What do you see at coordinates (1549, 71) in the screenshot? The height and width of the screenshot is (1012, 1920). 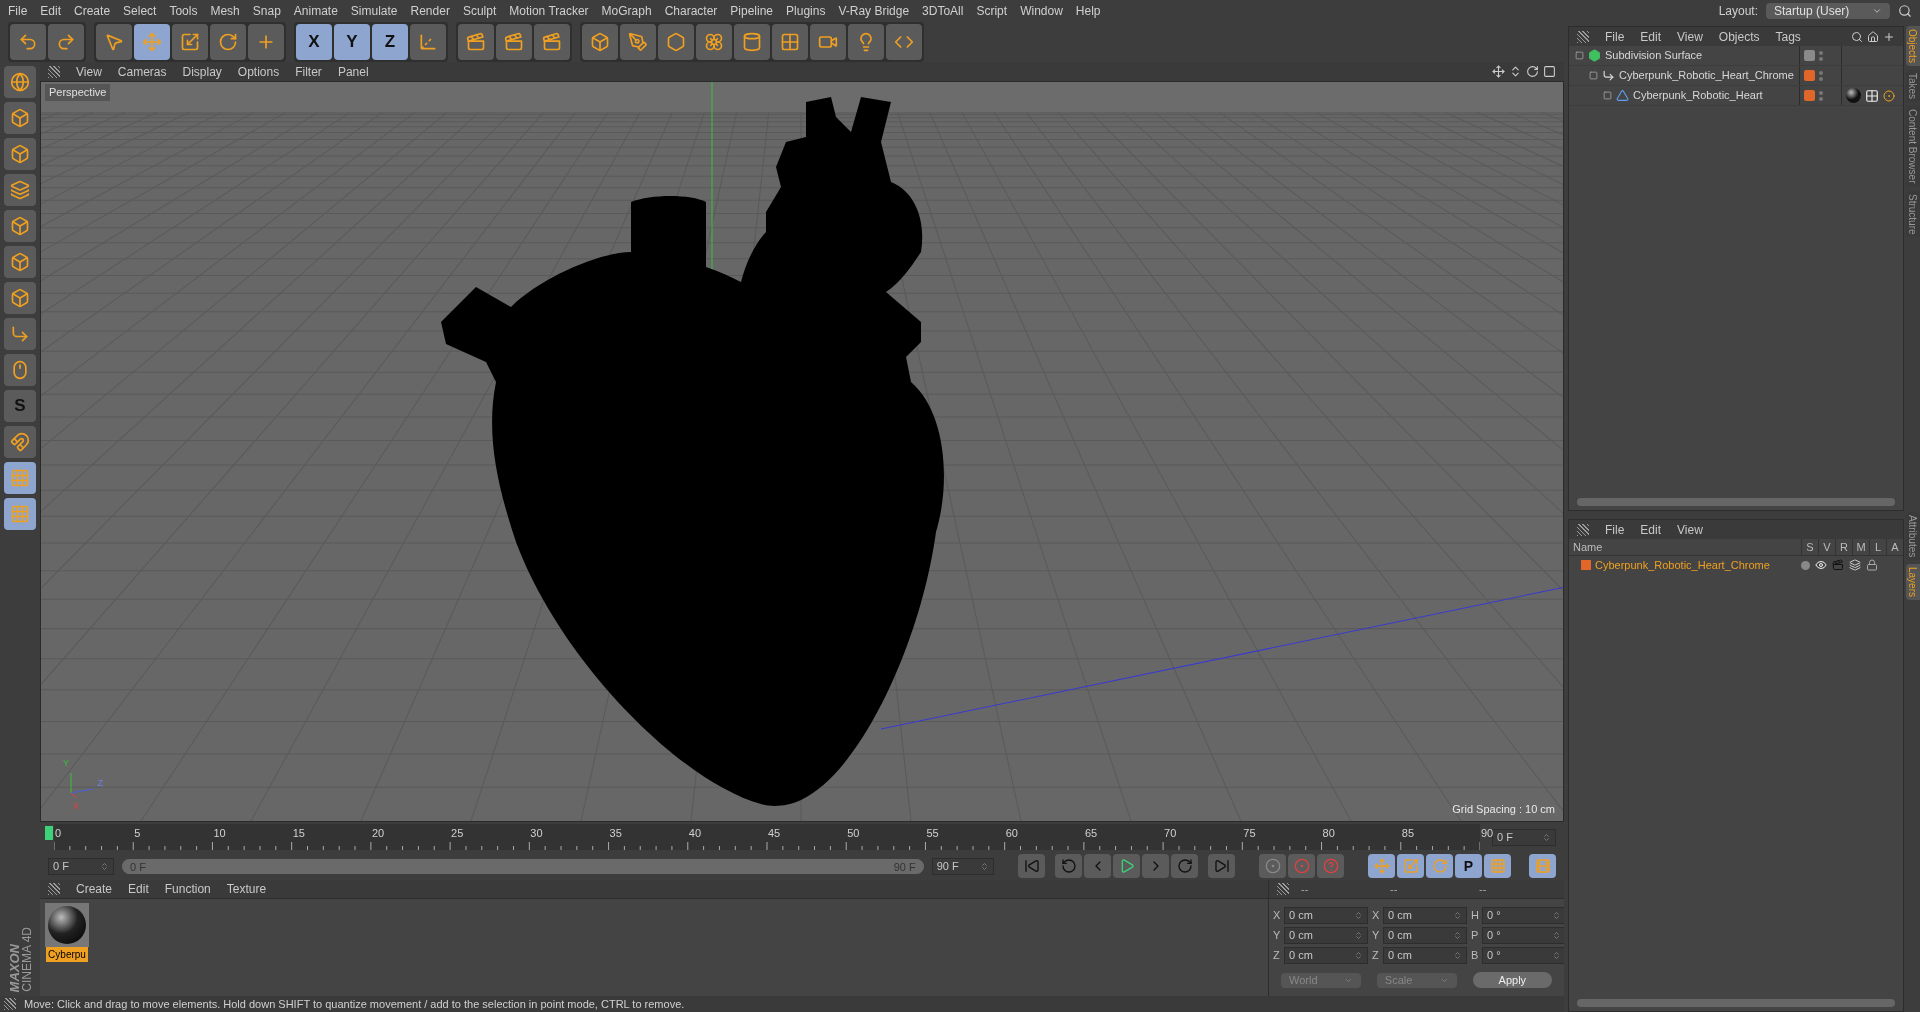 I see `maximize-icon` at bounding box center [1549, 71].